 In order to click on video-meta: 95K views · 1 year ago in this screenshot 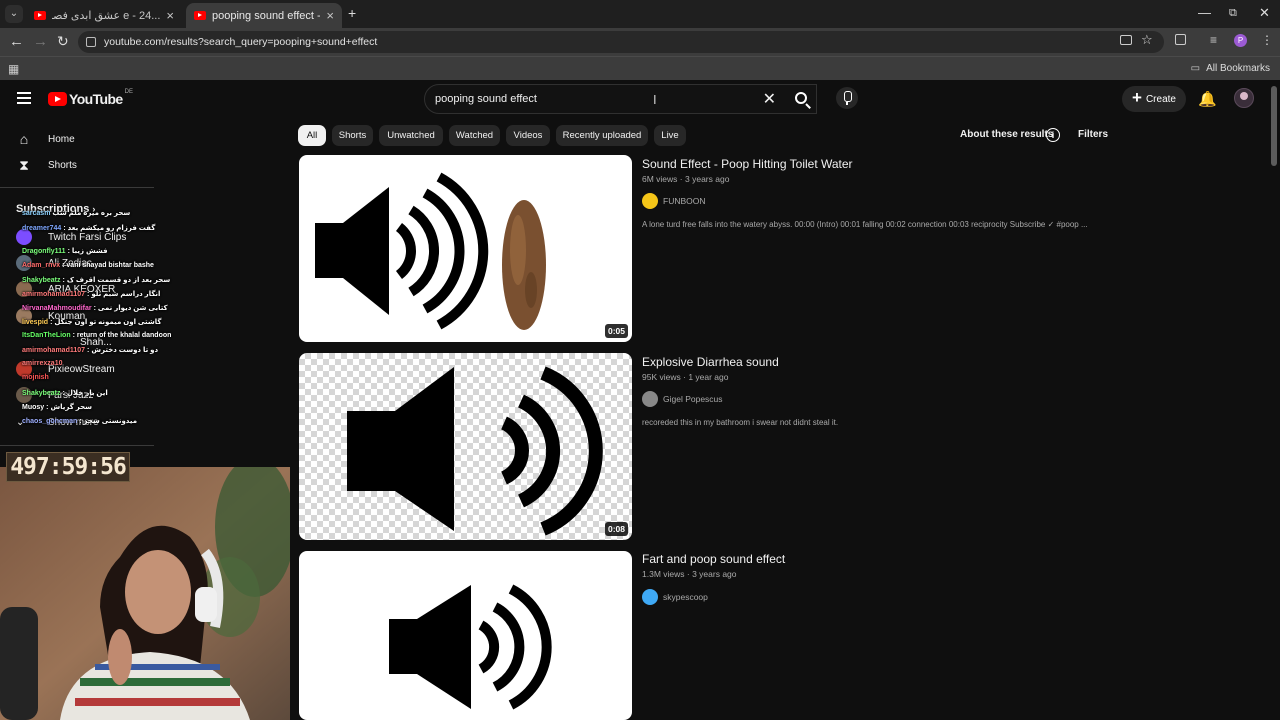, I will do `click(685, 377)`.